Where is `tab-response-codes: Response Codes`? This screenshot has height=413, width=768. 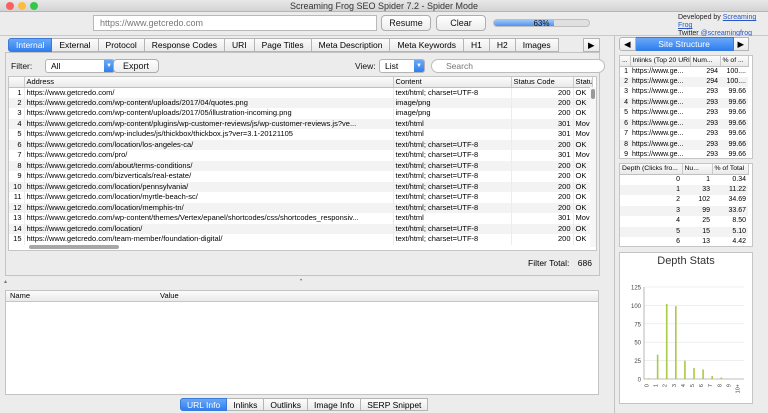 tab-response-codes: Response Codes is located at coordinates (184, 45).